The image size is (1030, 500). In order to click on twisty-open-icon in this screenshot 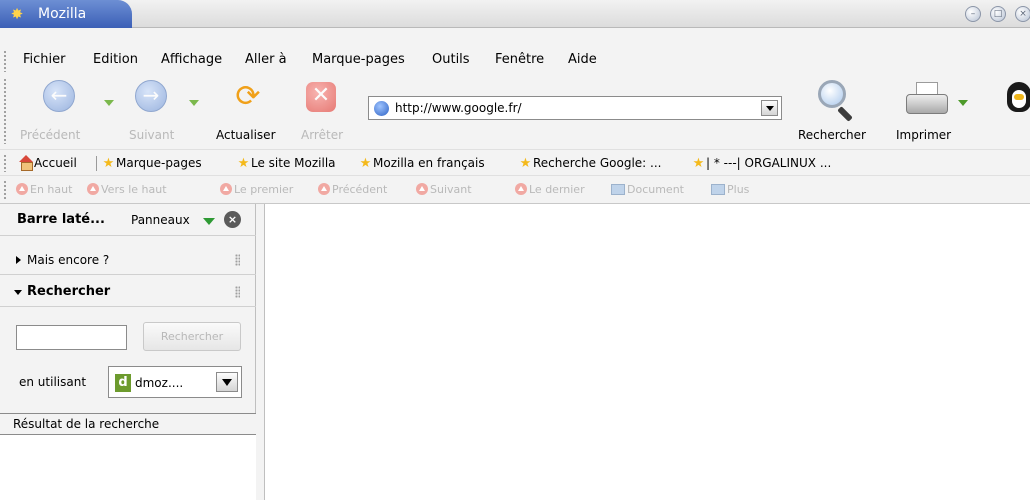, I will do `click(18, 292)`.